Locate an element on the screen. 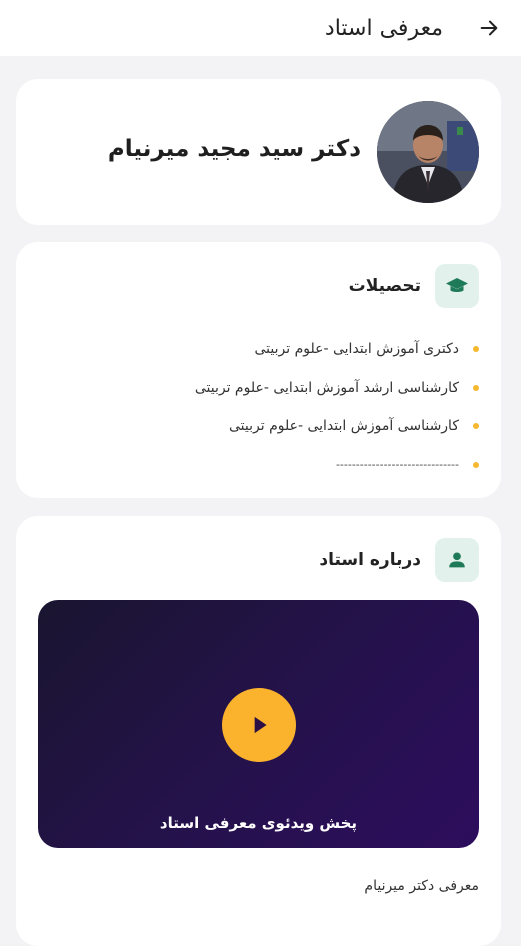  list-item: کارشناسی آموزش ابتدایی -علوم تربیتی is located at coordinates (337, 426).